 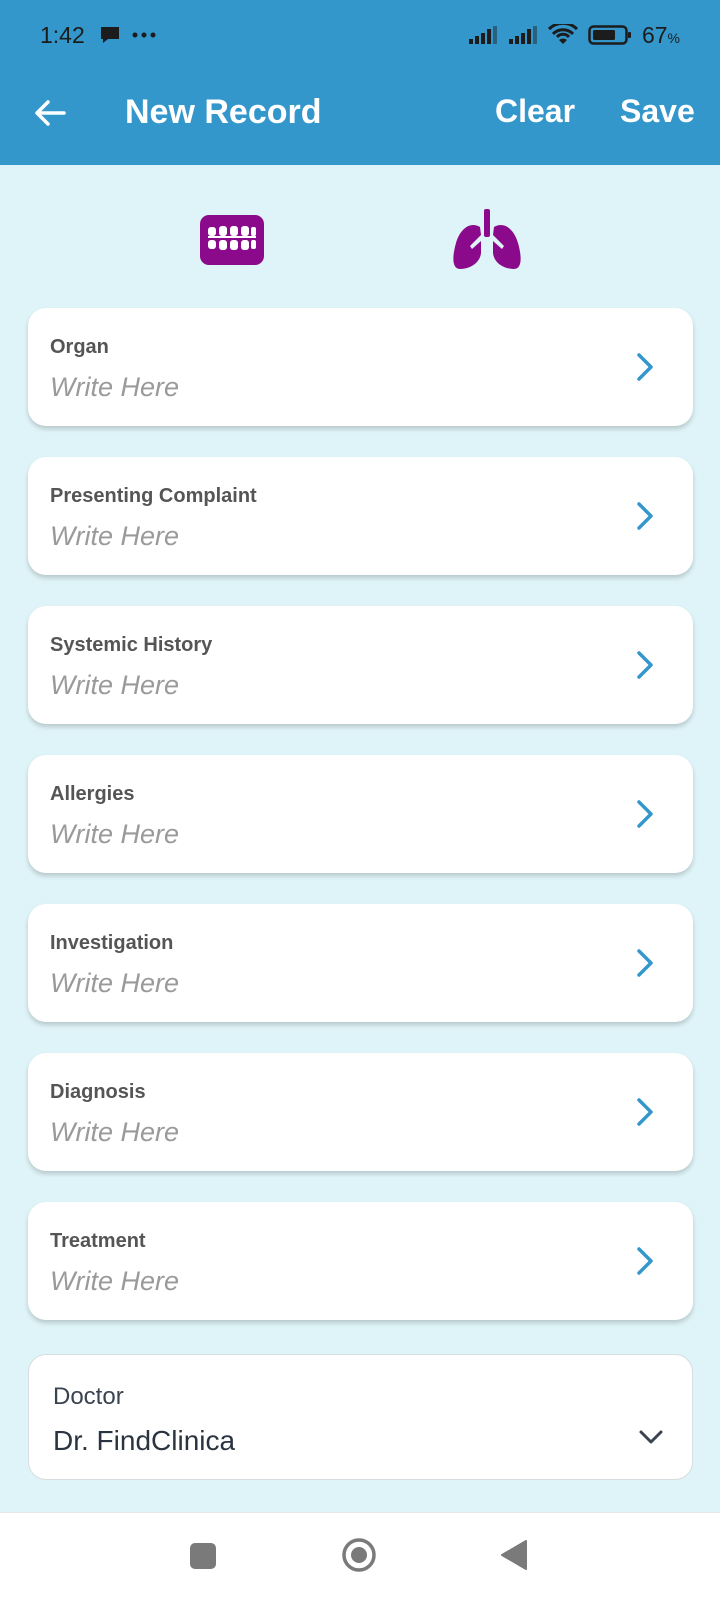 What do you see at coordinates (514, 1555) in the screenshot?
I see `back-triangle-icon` at bounding box center [514, 1555].